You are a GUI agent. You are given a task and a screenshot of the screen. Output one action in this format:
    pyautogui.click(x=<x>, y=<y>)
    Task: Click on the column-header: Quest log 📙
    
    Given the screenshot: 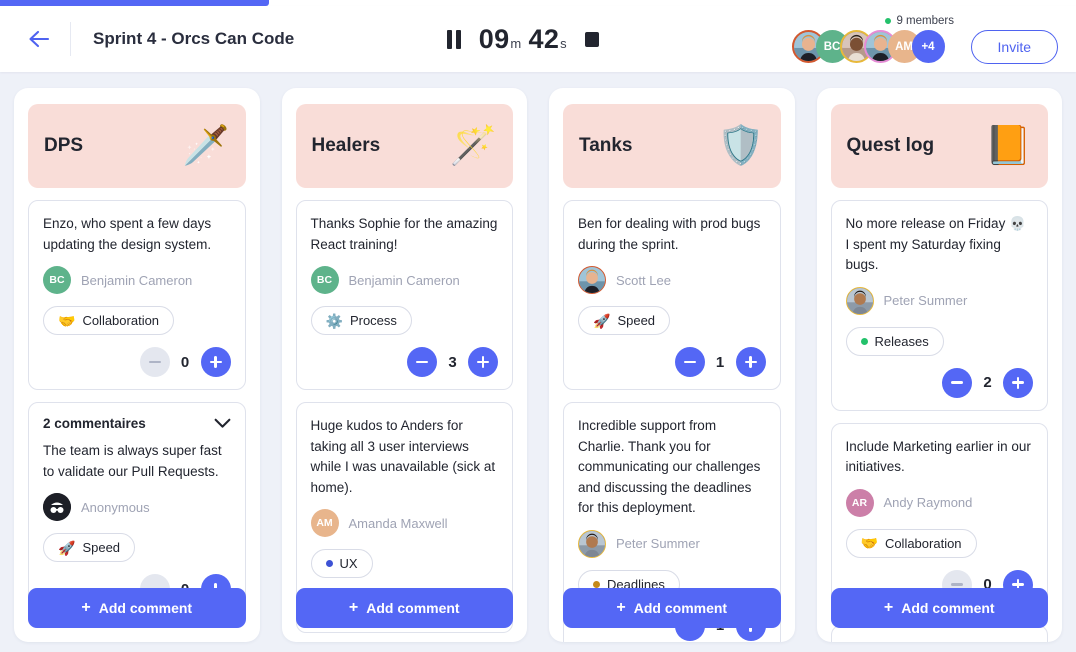 What is the action you would take?
    pyautogui.click(x=939, y=146)
    